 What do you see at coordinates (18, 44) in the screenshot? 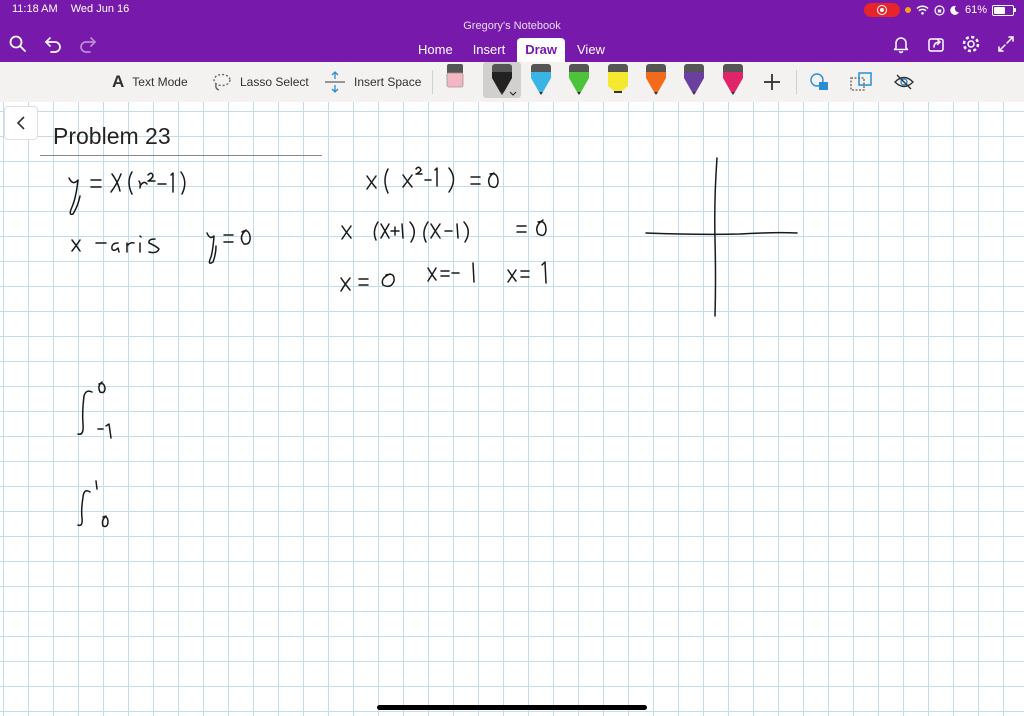
I see `search-icon` at bounding box center [18, 44].